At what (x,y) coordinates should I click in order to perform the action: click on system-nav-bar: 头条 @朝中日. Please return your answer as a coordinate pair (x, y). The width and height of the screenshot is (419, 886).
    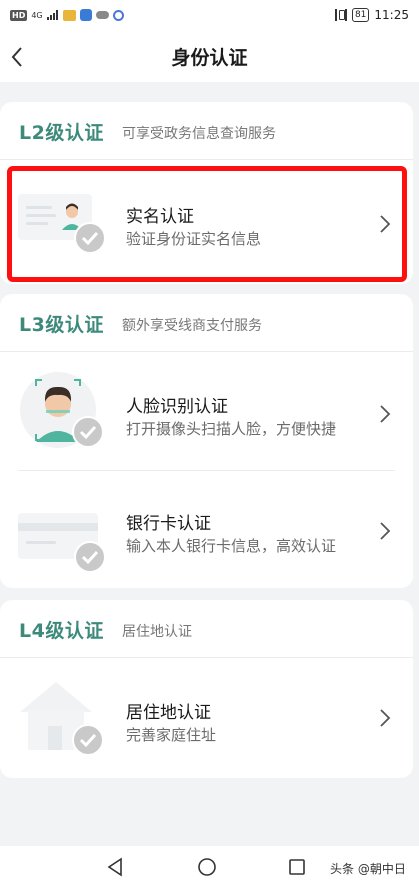
    Looking at the image, I should click on (209, 866).